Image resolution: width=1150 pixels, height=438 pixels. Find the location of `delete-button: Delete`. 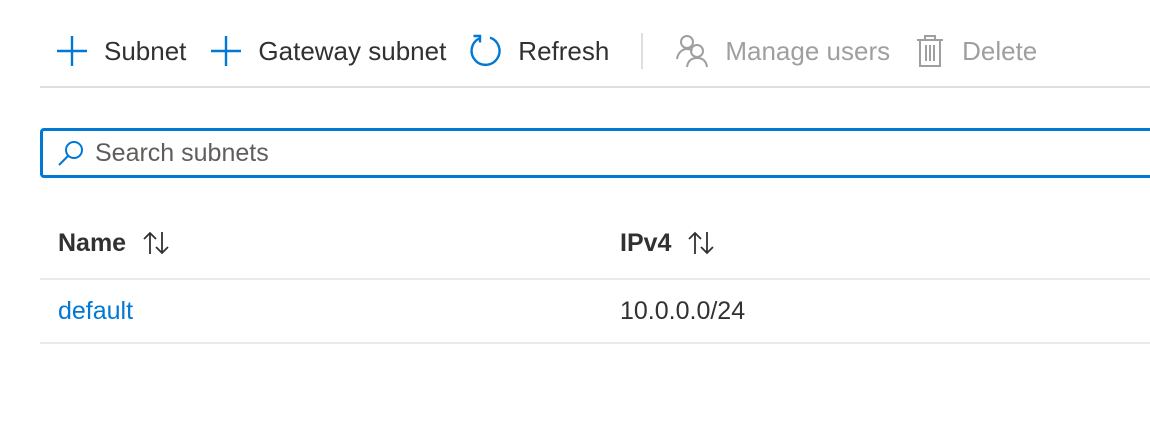

delete-button: Delete is located at coordinates (971, 51).